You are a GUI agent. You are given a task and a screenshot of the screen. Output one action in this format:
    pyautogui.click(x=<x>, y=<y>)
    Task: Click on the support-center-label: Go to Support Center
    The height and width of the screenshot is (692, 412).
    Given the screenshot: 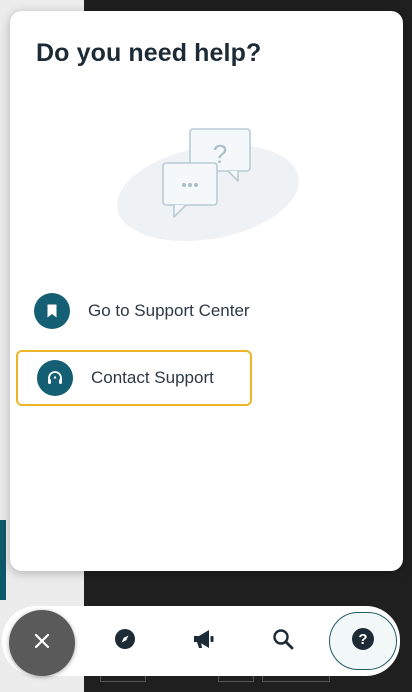 What is the action you would take?
    pyautogui.click(x=169, y=310)
    